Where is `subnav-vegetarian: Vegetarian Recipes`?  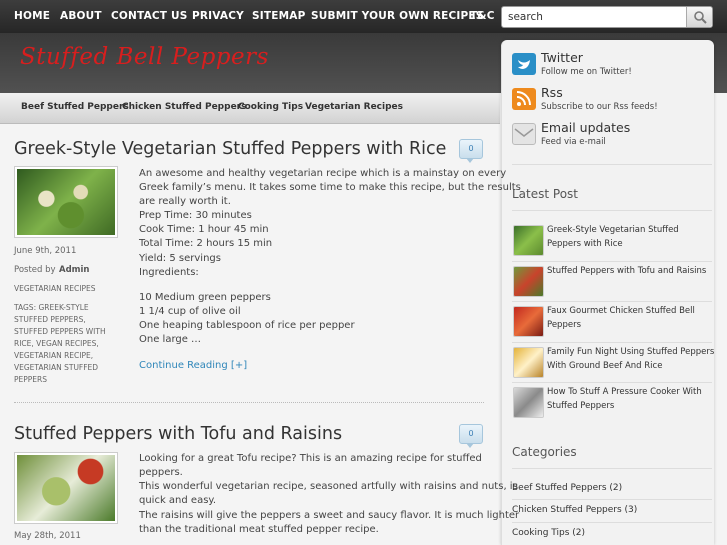 subnav-vegetarian: Vegetarian Recipes is located at coordinates (354, 107).